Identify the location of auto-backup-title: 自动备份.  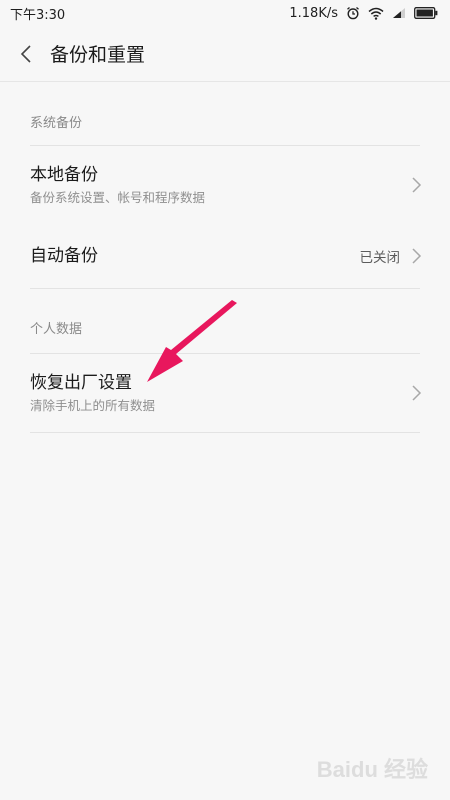
(64, 256).